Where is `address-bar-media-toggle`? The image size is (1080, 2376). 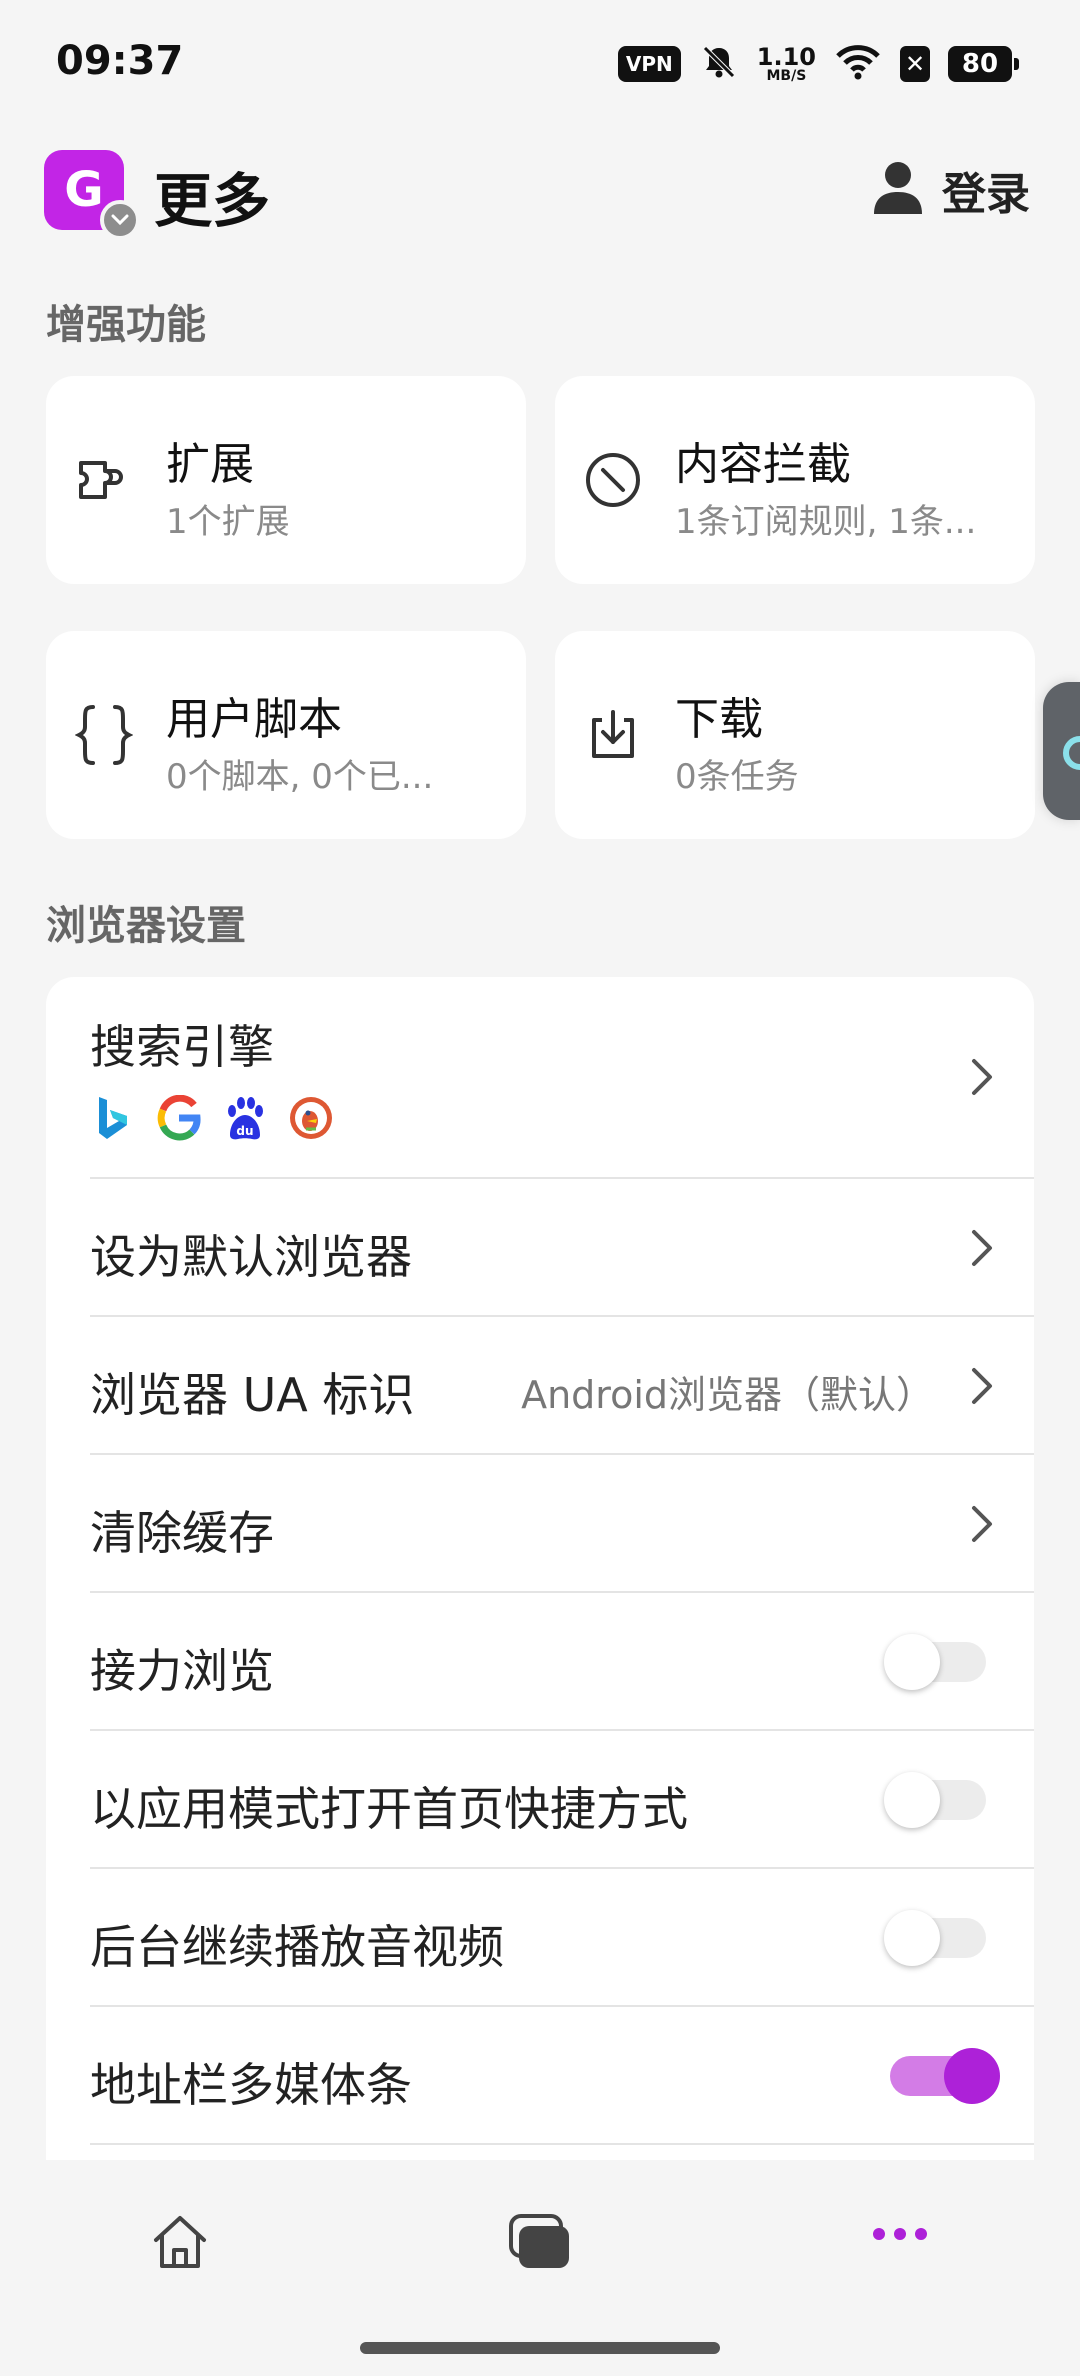
address-bar-media-toggle is located at coordinates (945, 2076).